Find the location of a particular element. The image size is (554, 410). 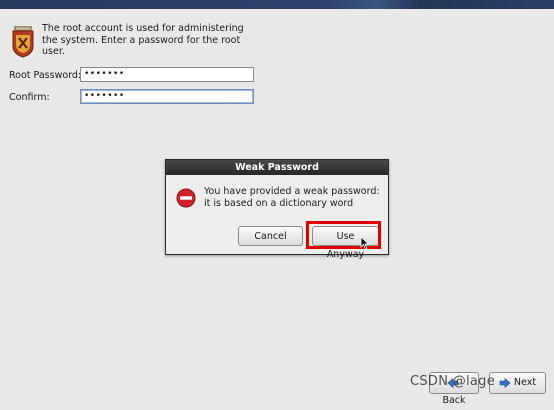

dialog-title: Weak Password is located at coordinates (277, 167).